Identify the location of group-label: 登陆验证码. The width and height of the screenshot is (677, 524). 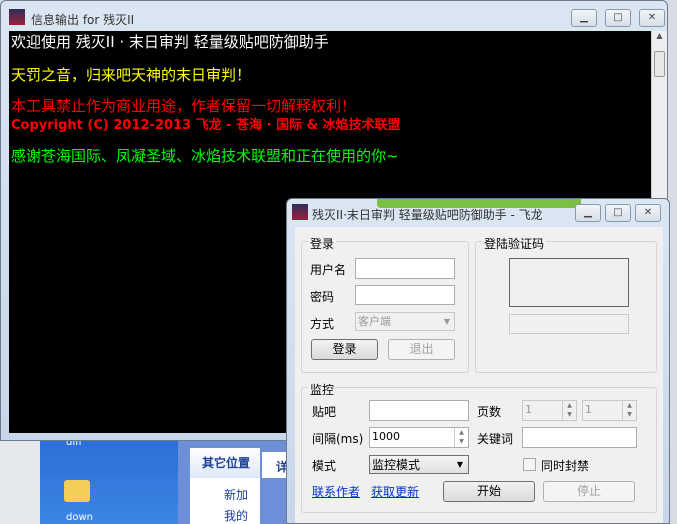
(514, 243).